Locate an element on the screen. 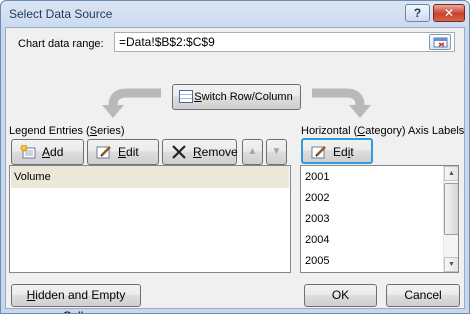  hidden-empty-cells-button: Hidden and Empty Cells is located at coordinates (76, 298).